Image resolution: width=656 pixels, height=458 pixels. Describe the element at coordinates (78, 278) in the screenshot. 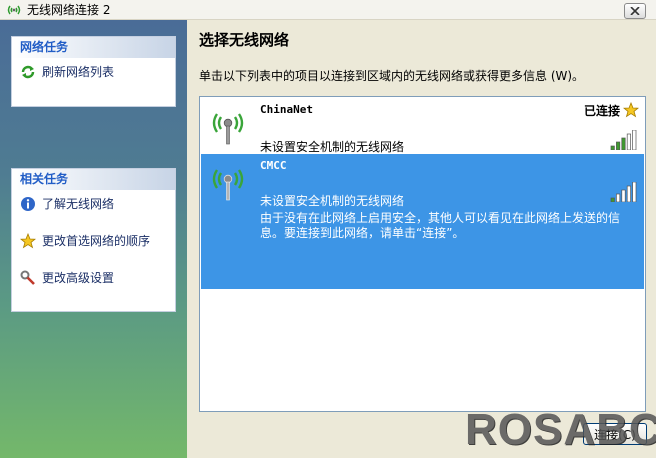

I see `change-advanced-settings-label: 更改高级设置` at that location.